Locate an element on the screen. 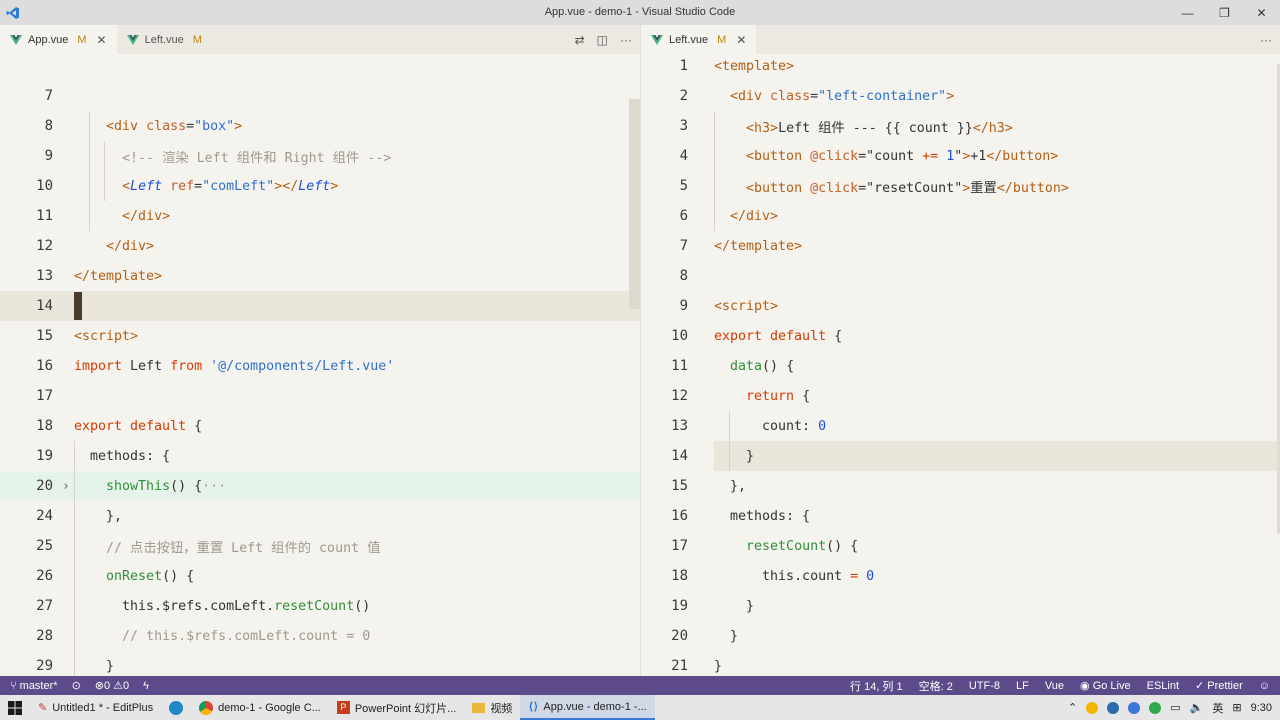  line-number: 19 is located at coordinates (44, 456).